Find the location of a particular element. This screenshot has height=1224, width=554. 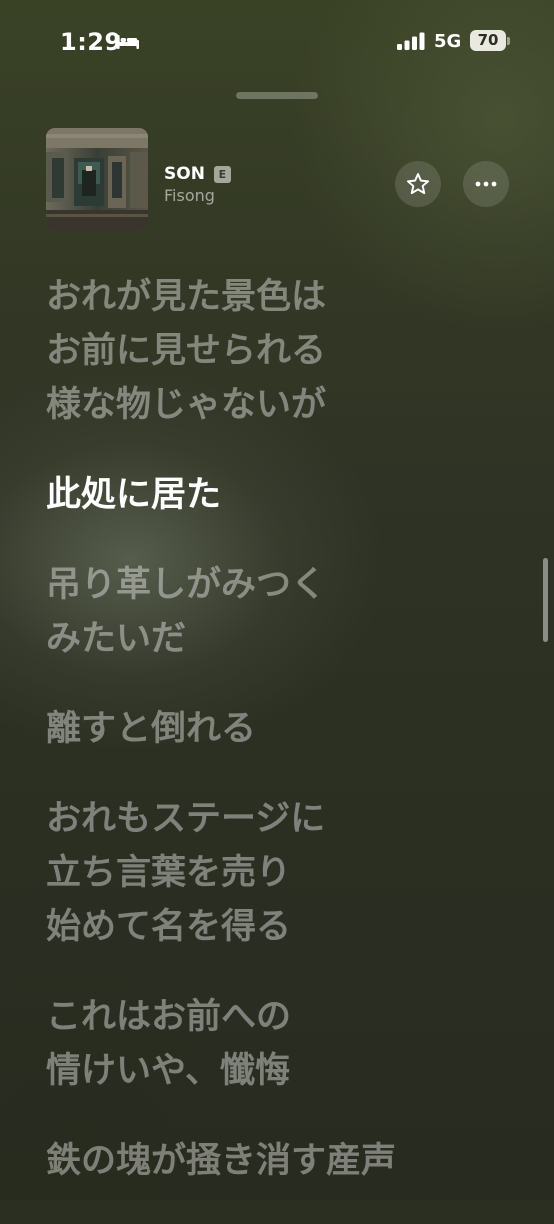

star-icon is located at coordinates (418, 184).